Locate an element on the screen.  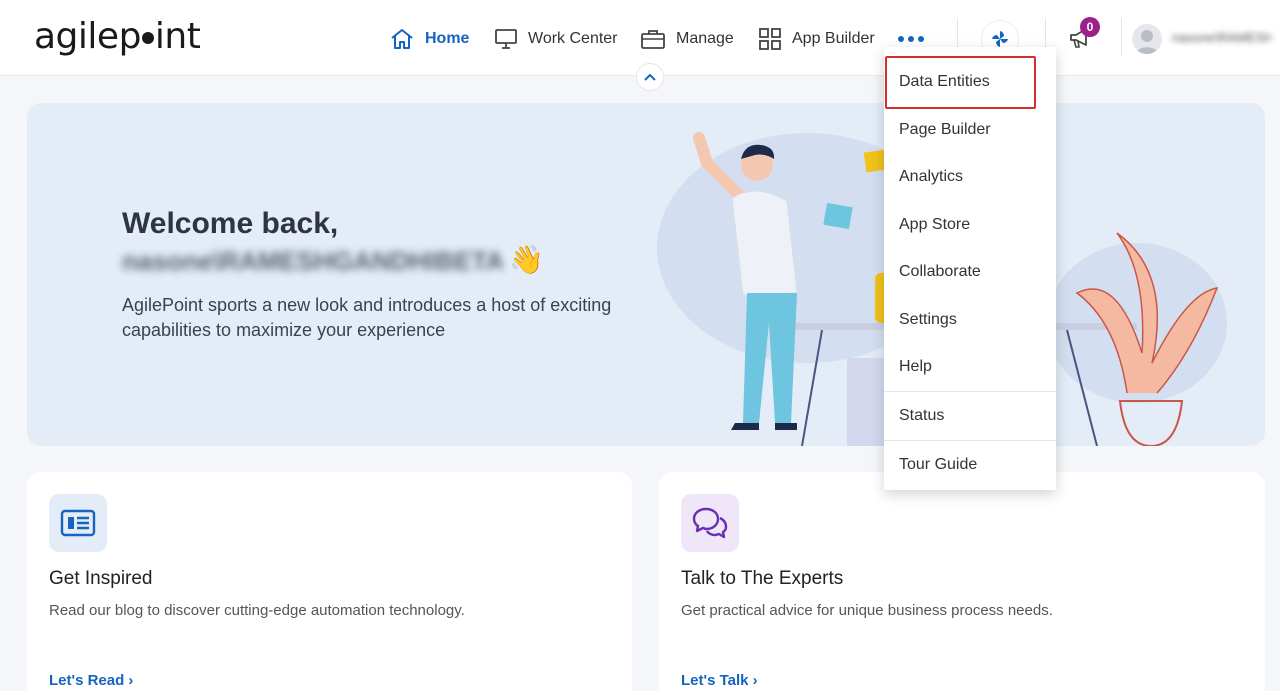
lets-read-link: Let's Read › is located at coordinates (91, 680).